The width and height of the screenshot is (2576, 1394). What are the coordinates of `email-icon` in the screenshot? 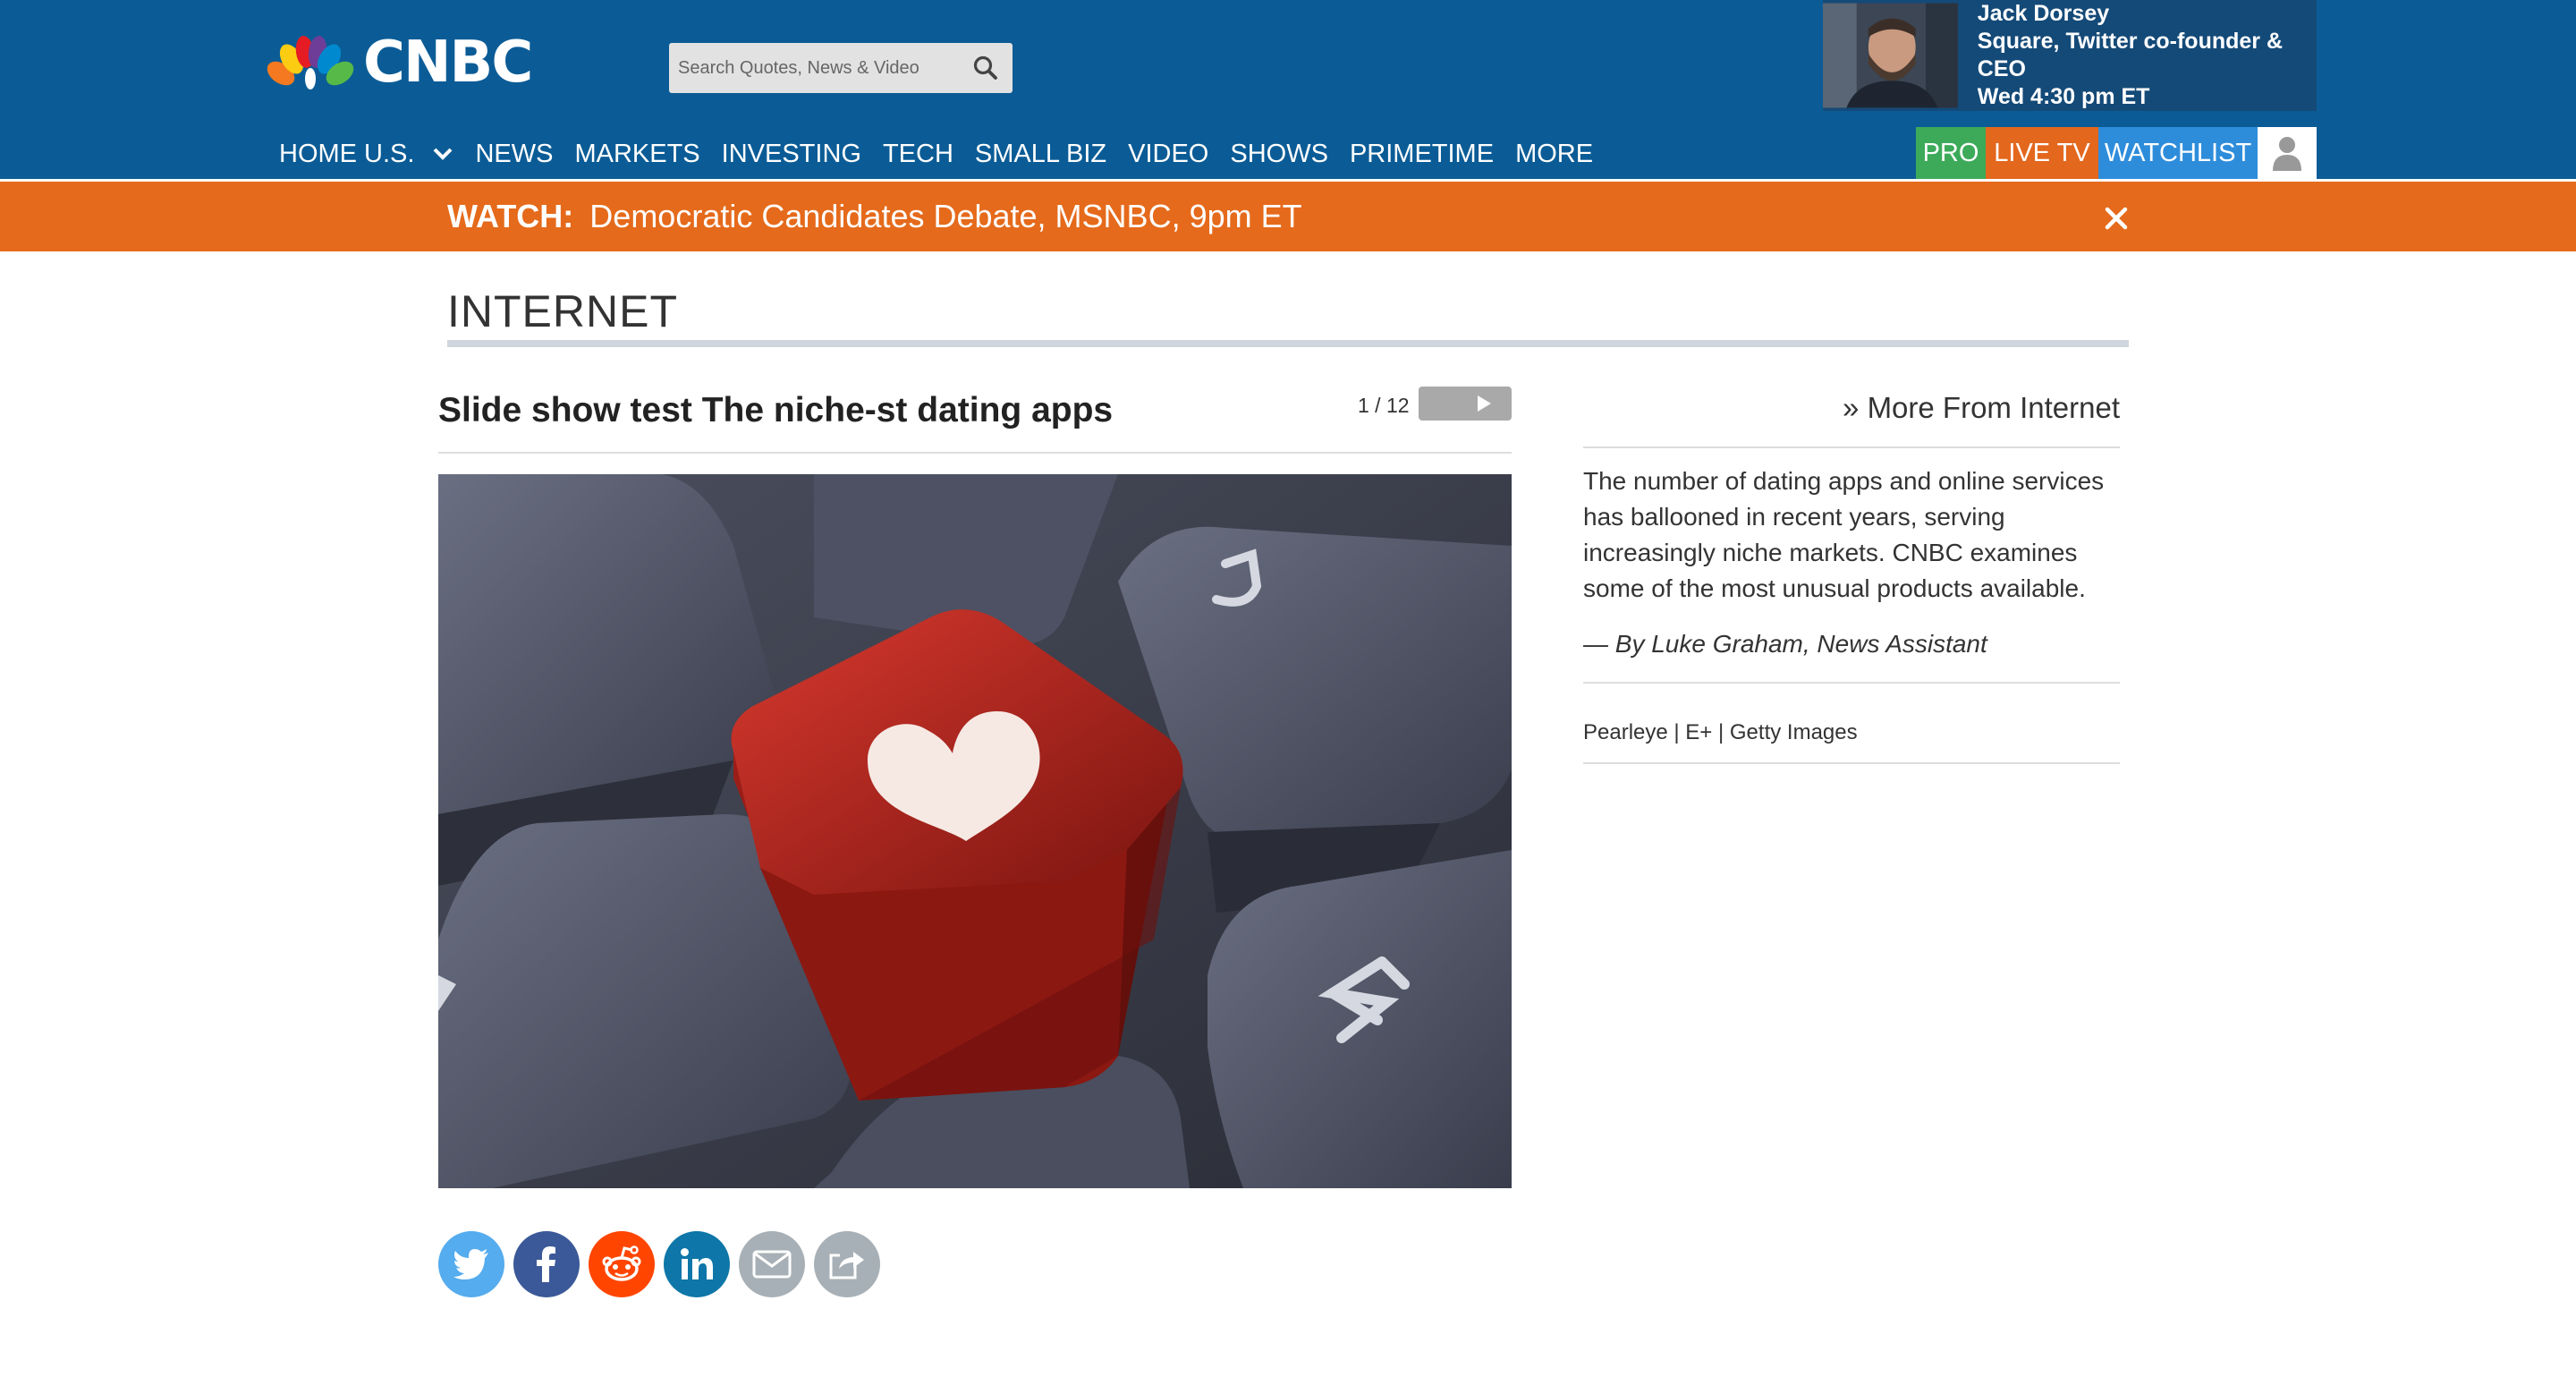 It's located at (772, 1264).